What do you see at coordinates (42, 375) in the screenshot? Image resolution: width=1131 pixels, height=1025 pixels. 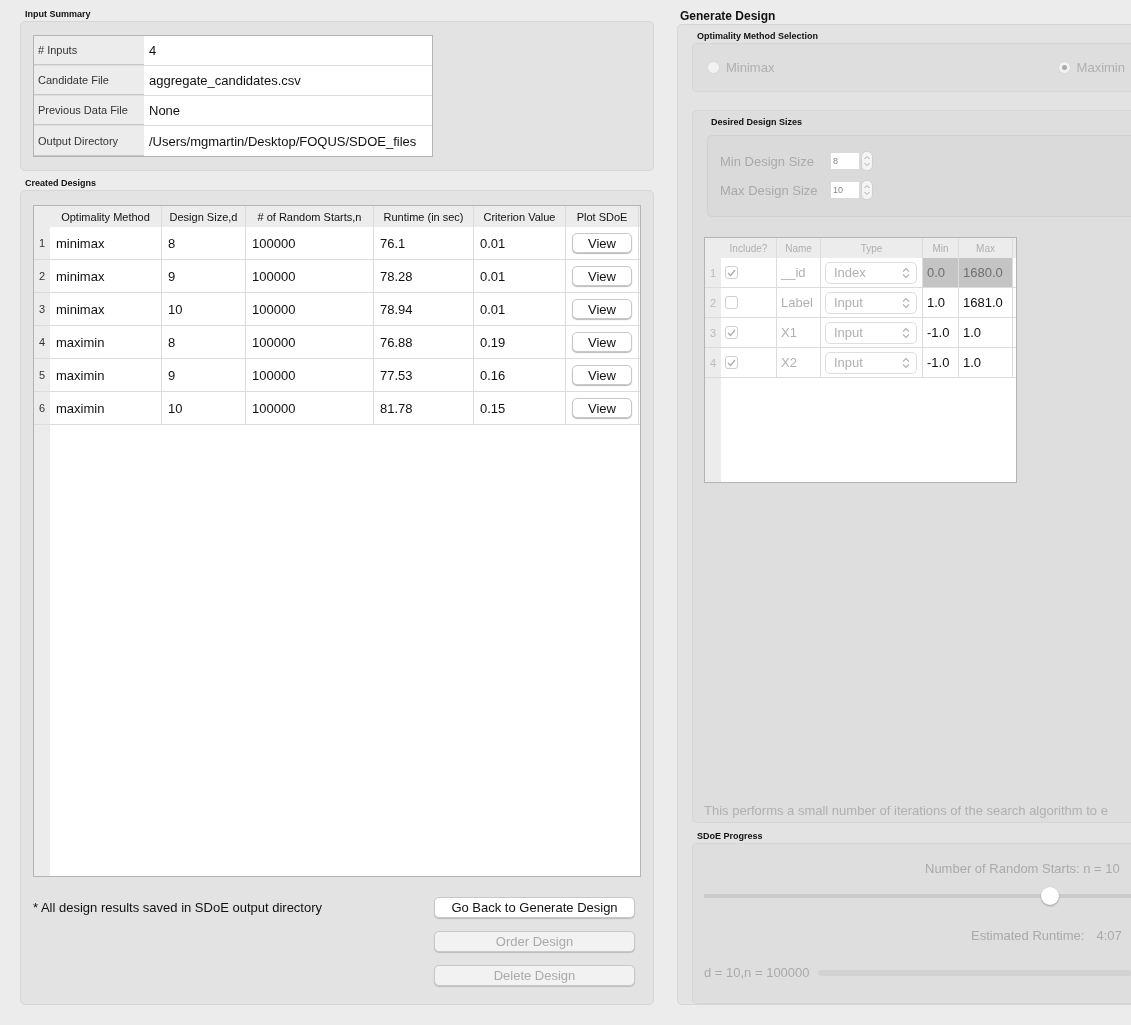 I see `row-number: 5` at bounding box center [42, 375].